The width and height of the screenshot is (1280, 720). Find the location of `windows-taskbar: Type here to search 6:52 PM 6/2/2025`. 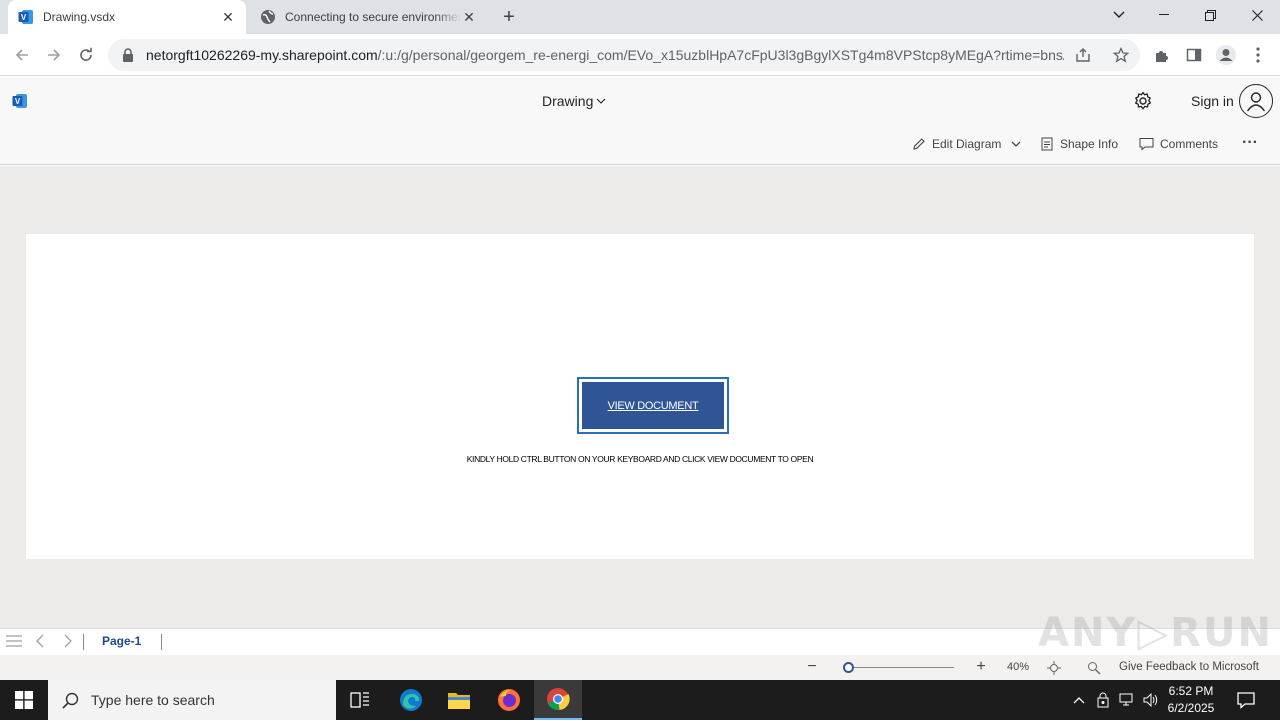

windows-taskbar: Type here to search 6:52 PM 6/2/2025 is located at coordinates (640, 700).